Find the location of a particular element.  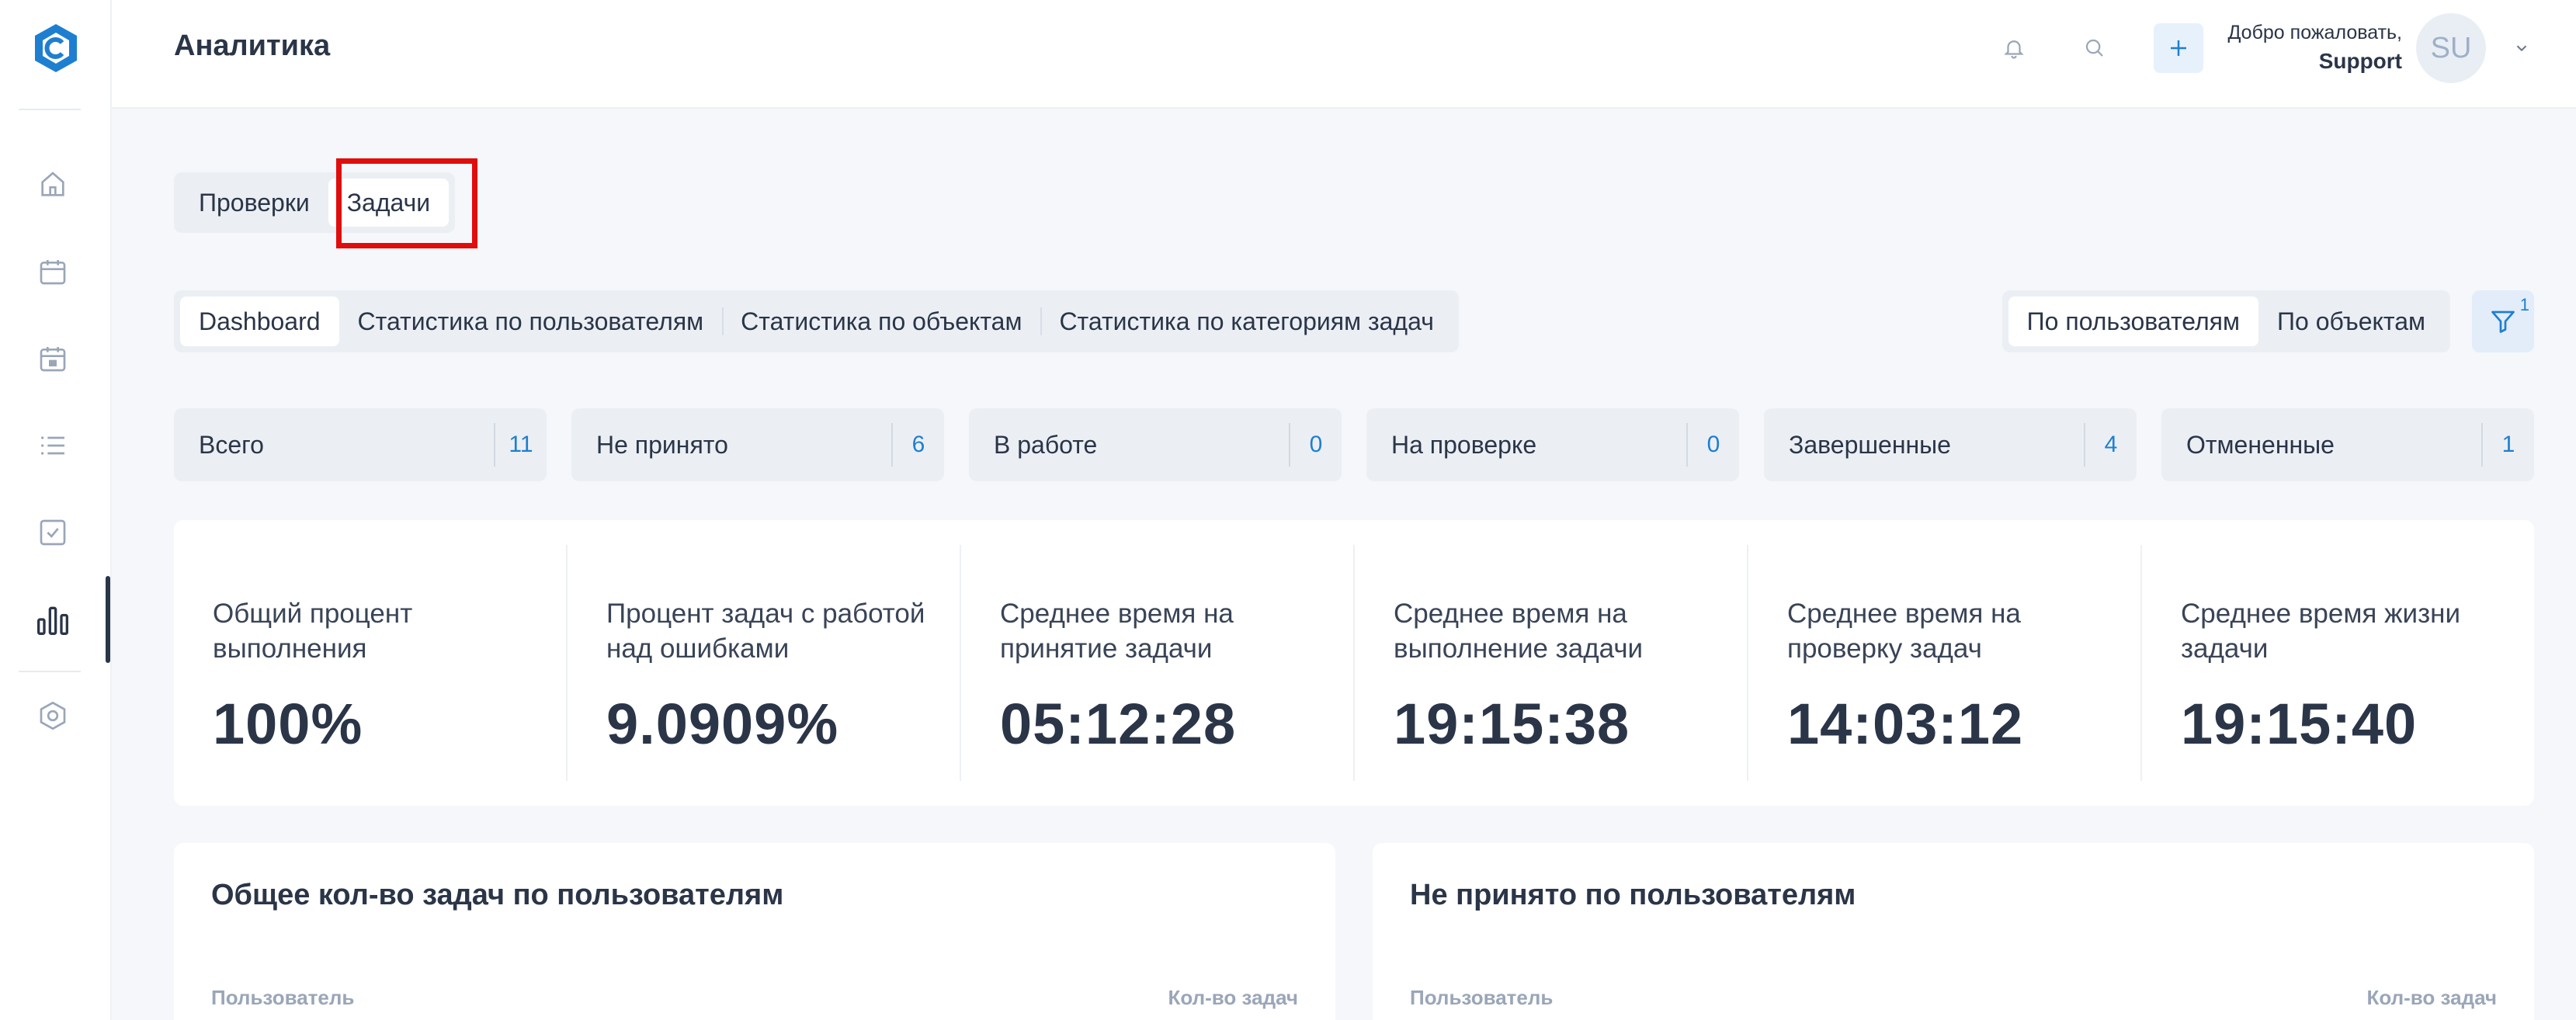

filter-icon is located at coordinates (2503, 322).